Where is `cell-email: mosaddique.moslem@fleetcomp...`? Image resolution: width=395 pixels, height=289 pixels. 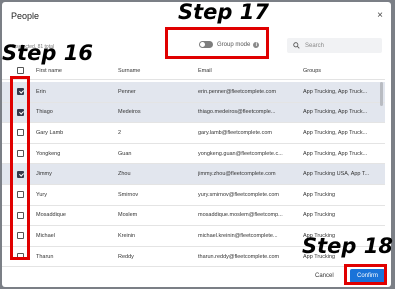 cell-email: mosaddique.moslem@fleetcomp... is located at coordinates (240, 215).